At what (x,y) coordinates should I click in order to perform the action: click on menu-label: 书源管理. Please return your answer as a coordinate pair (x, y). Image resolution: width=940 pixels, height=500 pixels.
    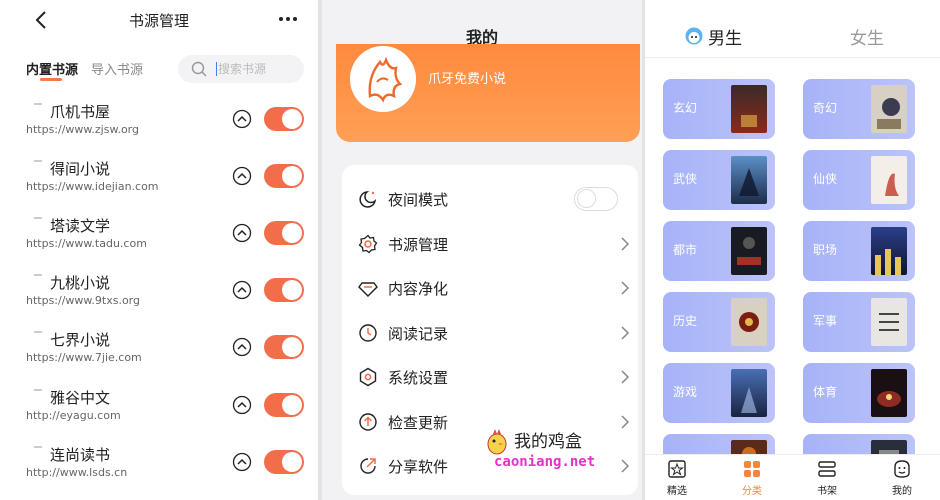
    Looking at the image, I should click on (418, 245).